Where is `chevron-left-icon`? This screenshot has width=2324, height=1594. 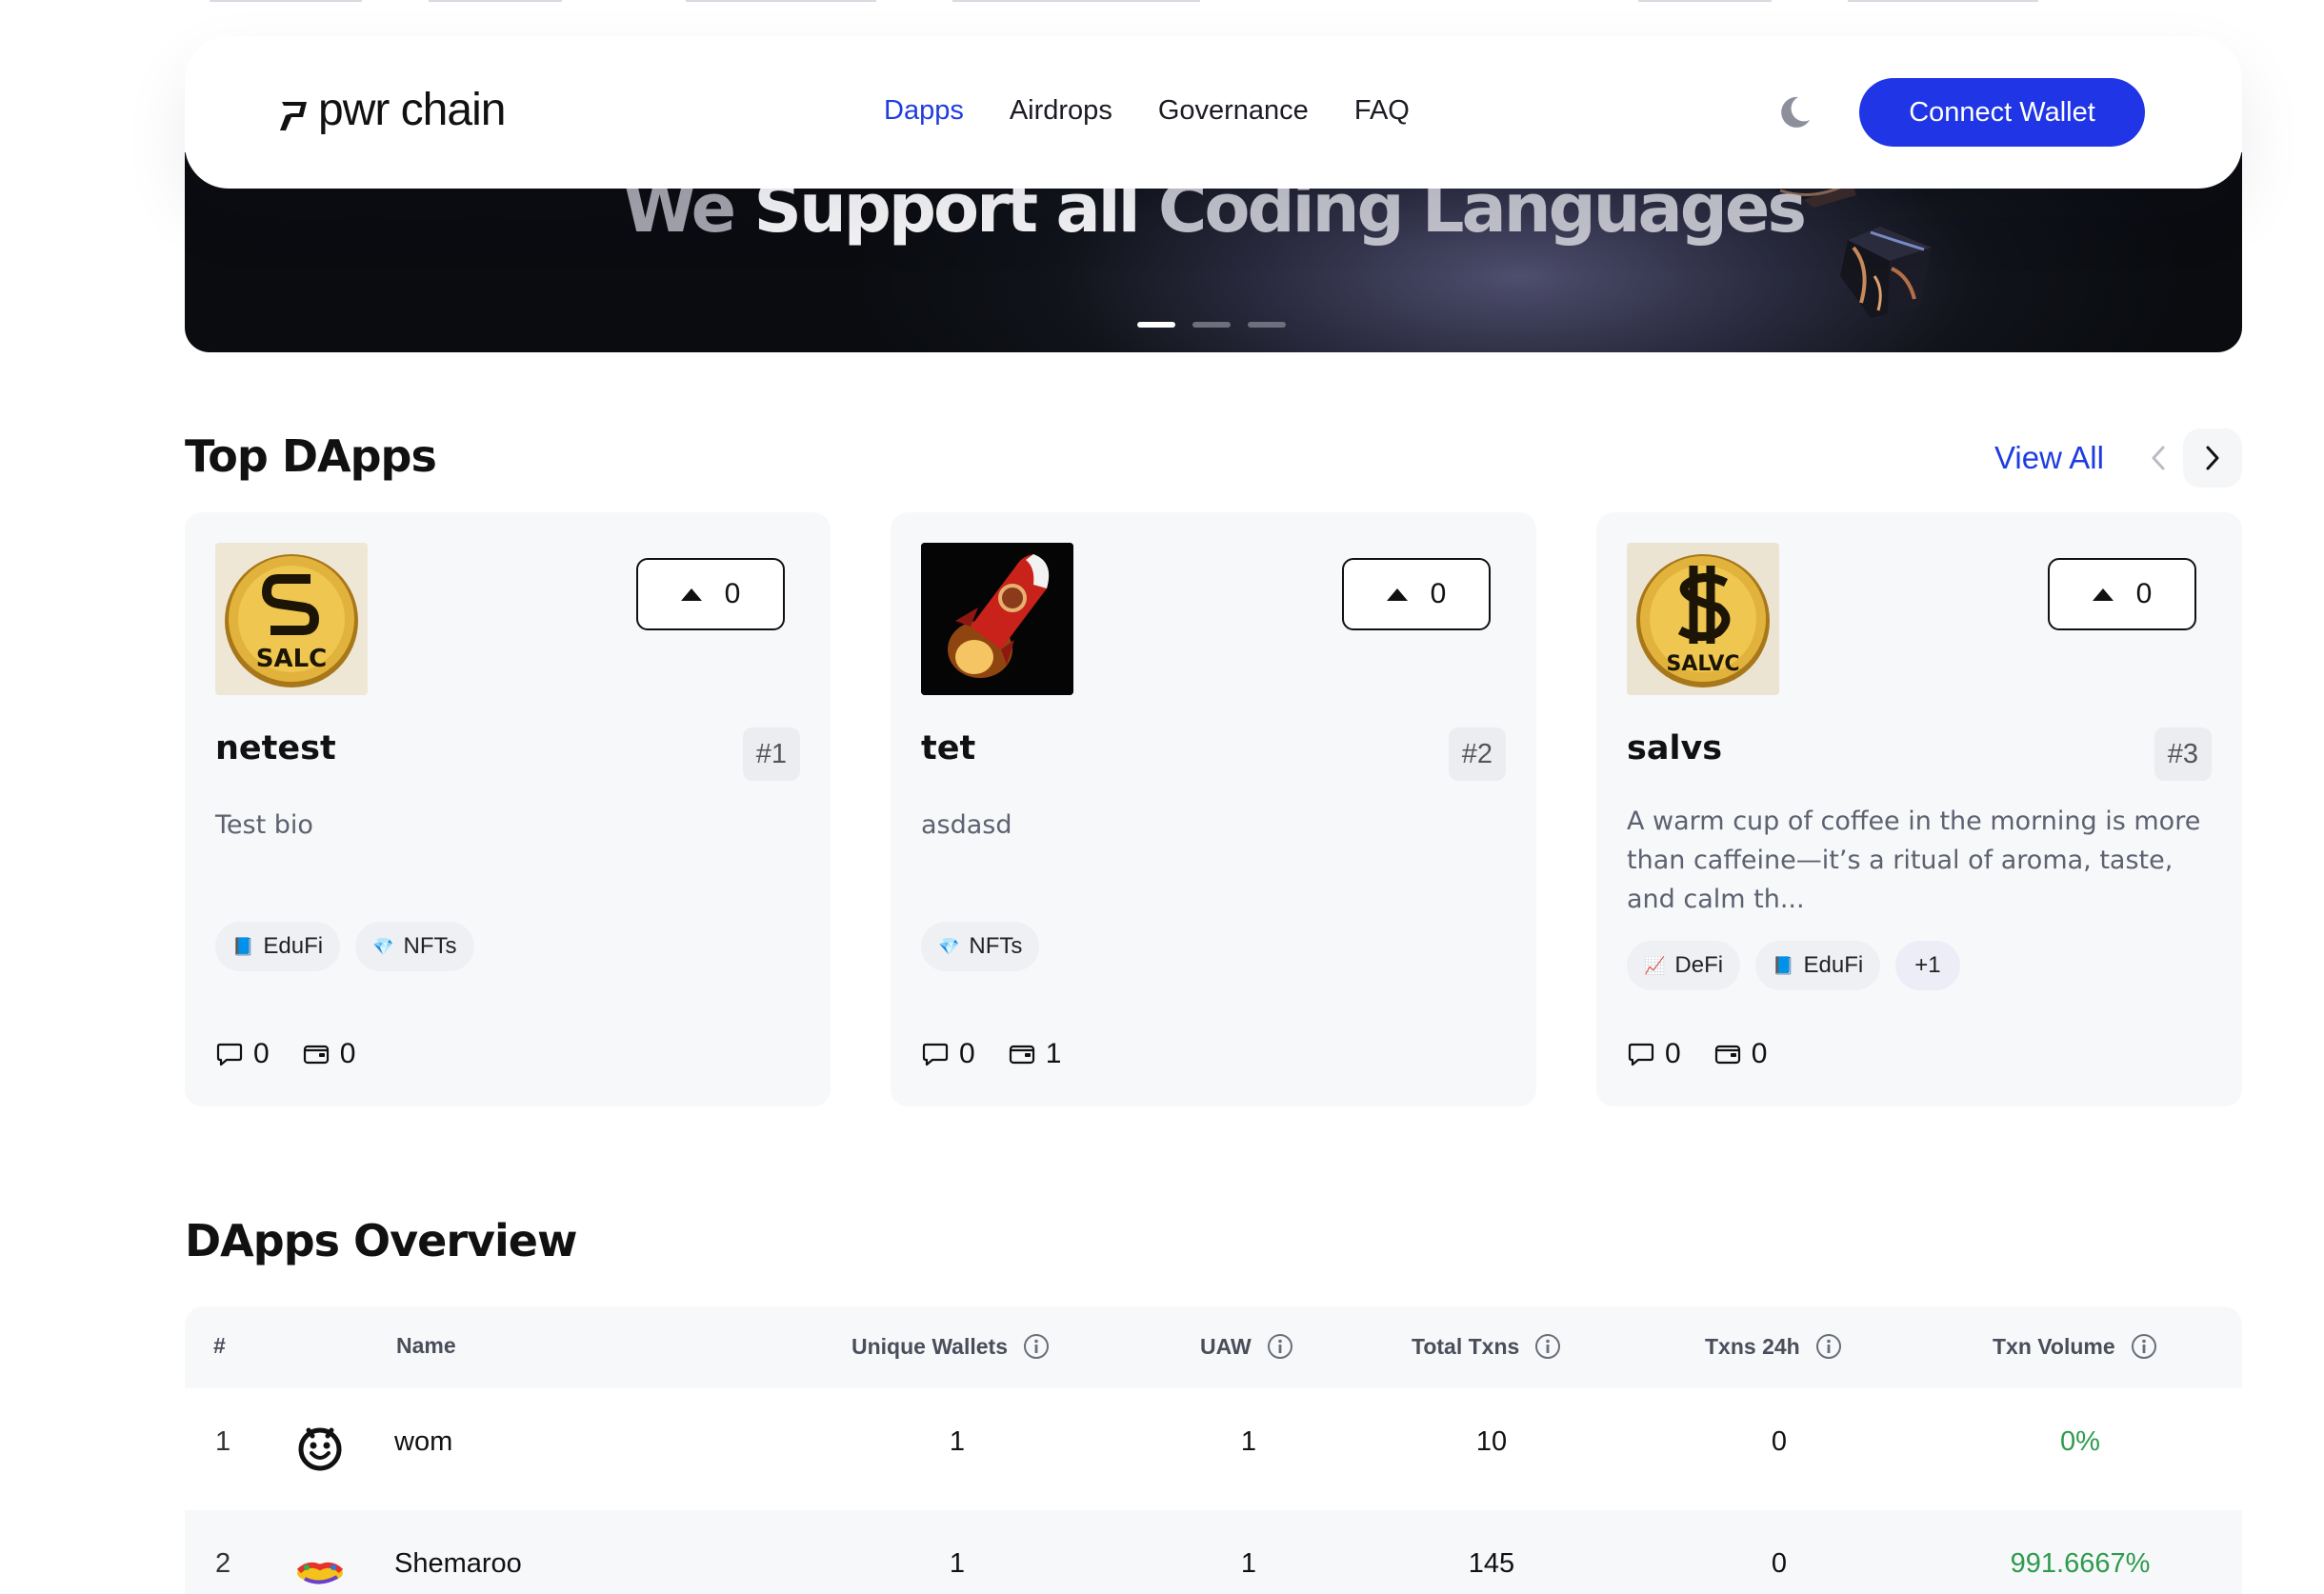 chevron-left-icon is located at coordinates (2159, 458).